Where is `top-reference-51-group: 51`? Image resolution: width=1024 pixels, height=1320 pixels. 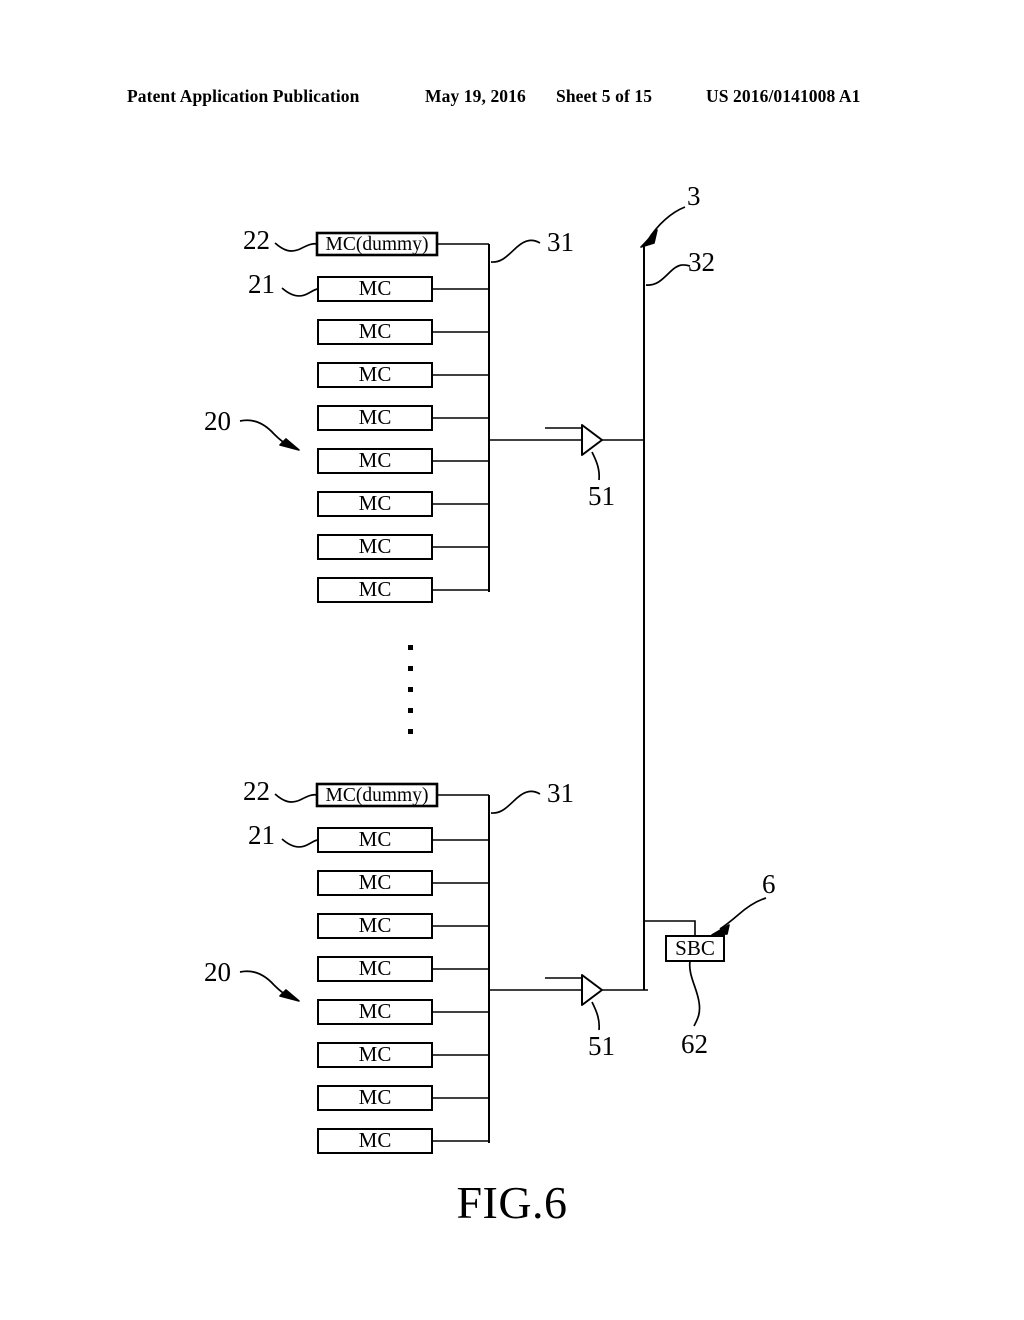
top-reference-51-group: 51 is located at coordinates (601, 481).